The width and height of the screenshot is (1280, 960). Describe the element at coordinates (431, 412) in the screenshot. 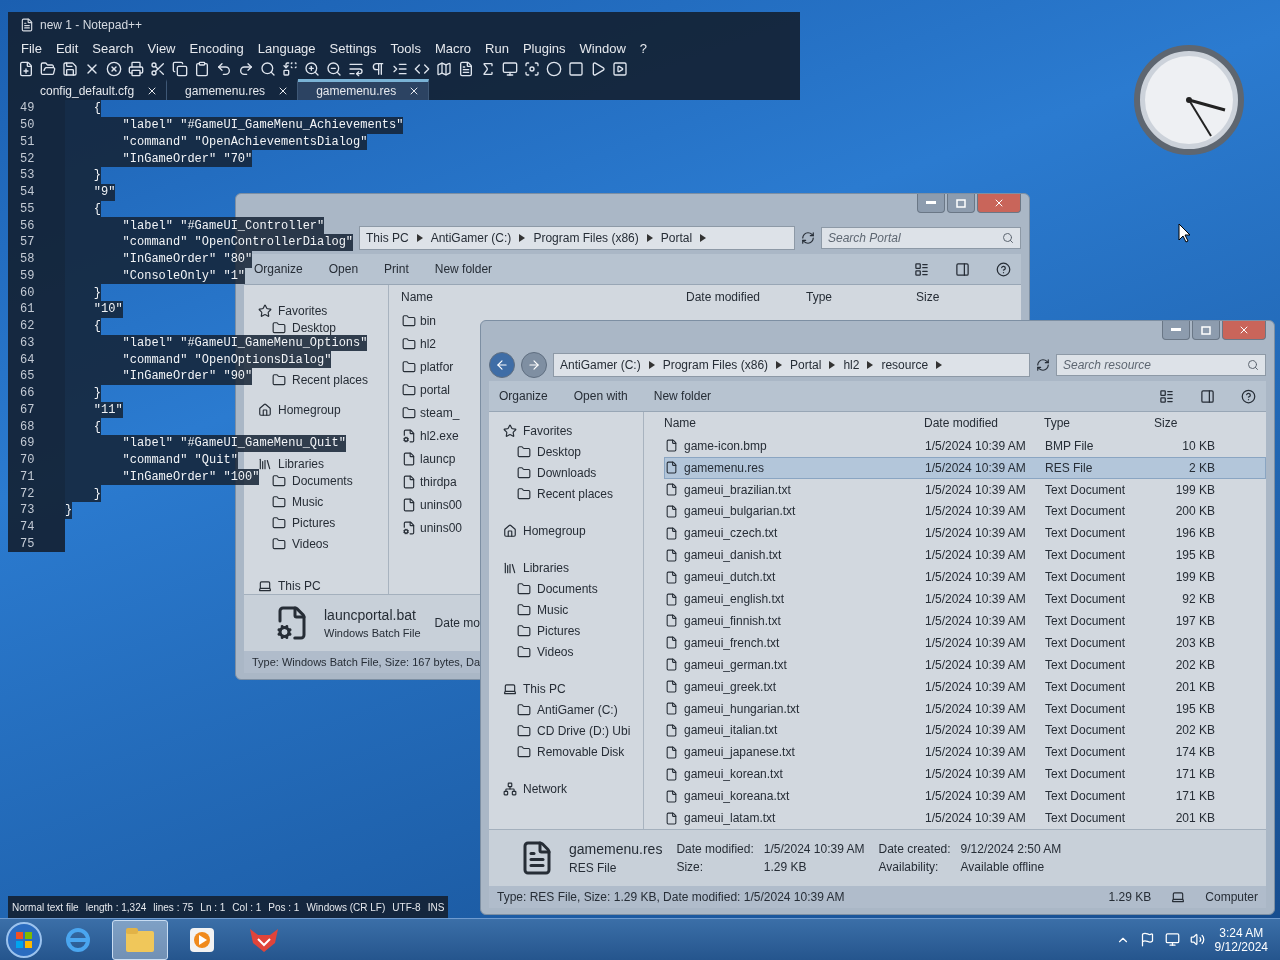

I see `file-name: steam_` at that location.